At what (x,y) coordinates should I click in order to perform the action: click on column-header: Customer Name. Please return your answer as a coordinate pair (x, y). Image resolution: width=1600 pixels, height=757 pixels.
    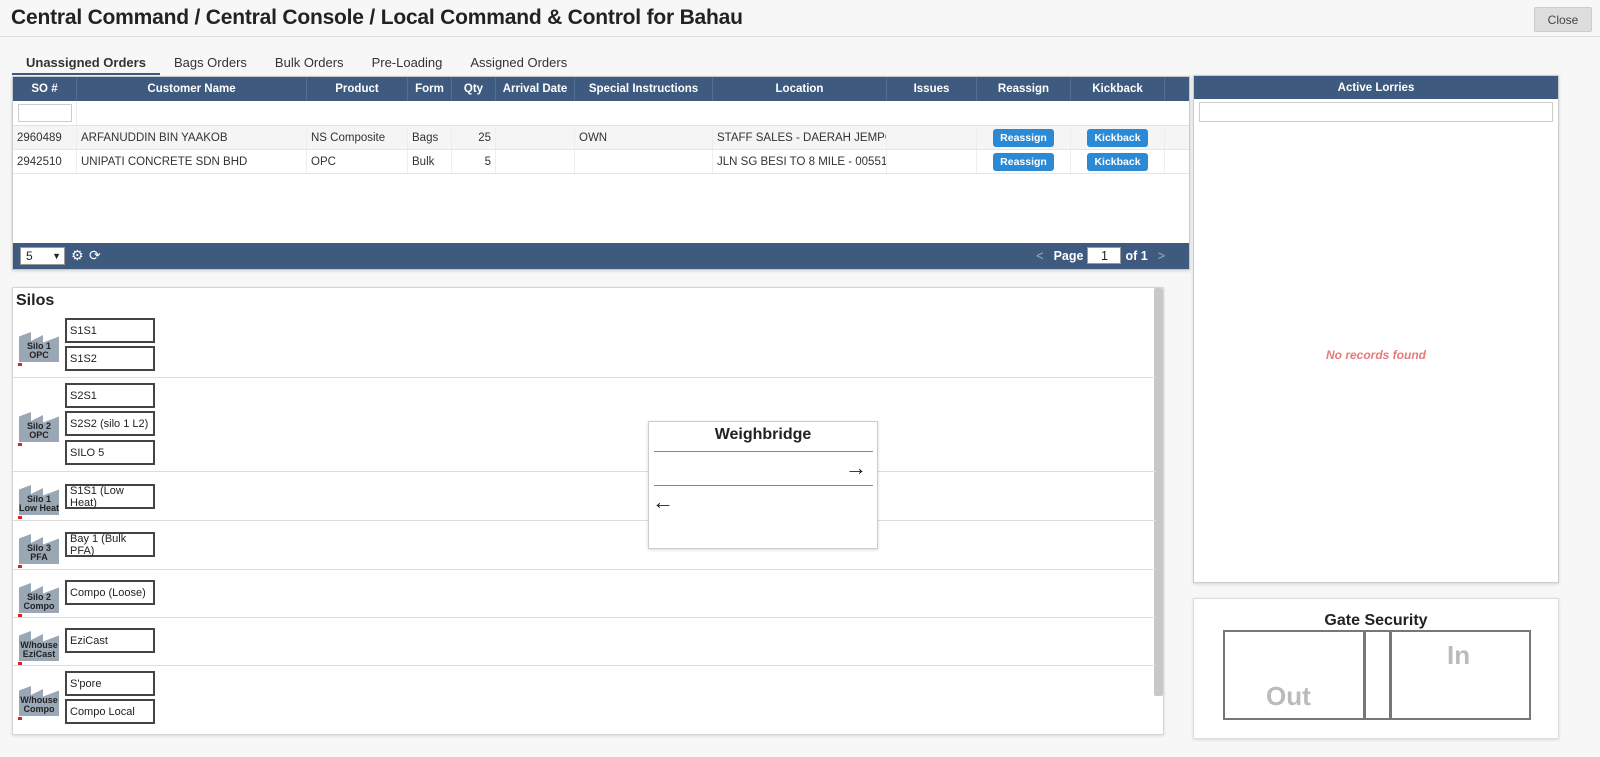
    Looking at the image, I should click on (192, 89).